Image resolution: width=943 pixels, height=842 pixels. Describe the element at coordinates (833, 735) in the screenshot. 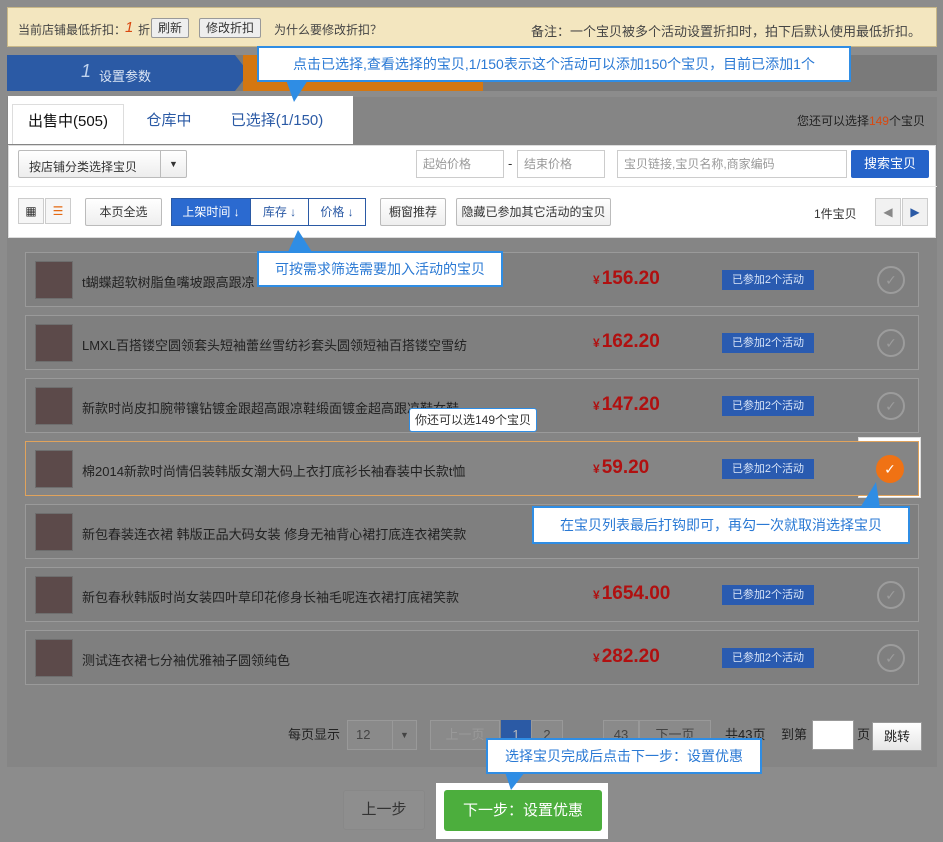

I see `goto-page-input` at that location.